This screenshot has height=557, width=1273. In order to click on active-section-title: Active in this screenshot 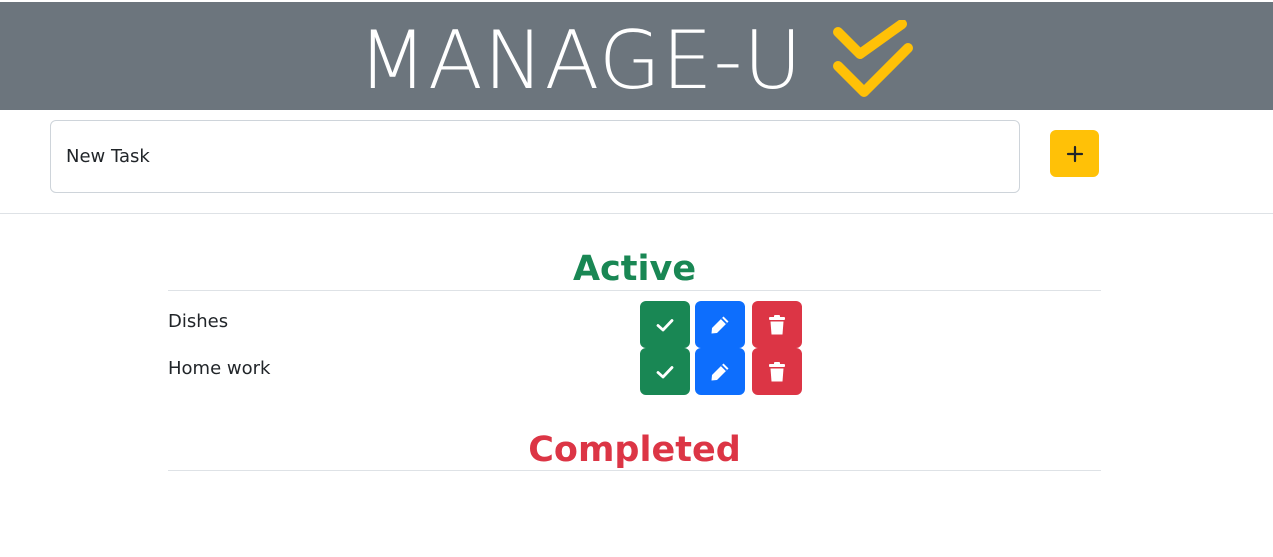, I will do `click(634, 269)`.